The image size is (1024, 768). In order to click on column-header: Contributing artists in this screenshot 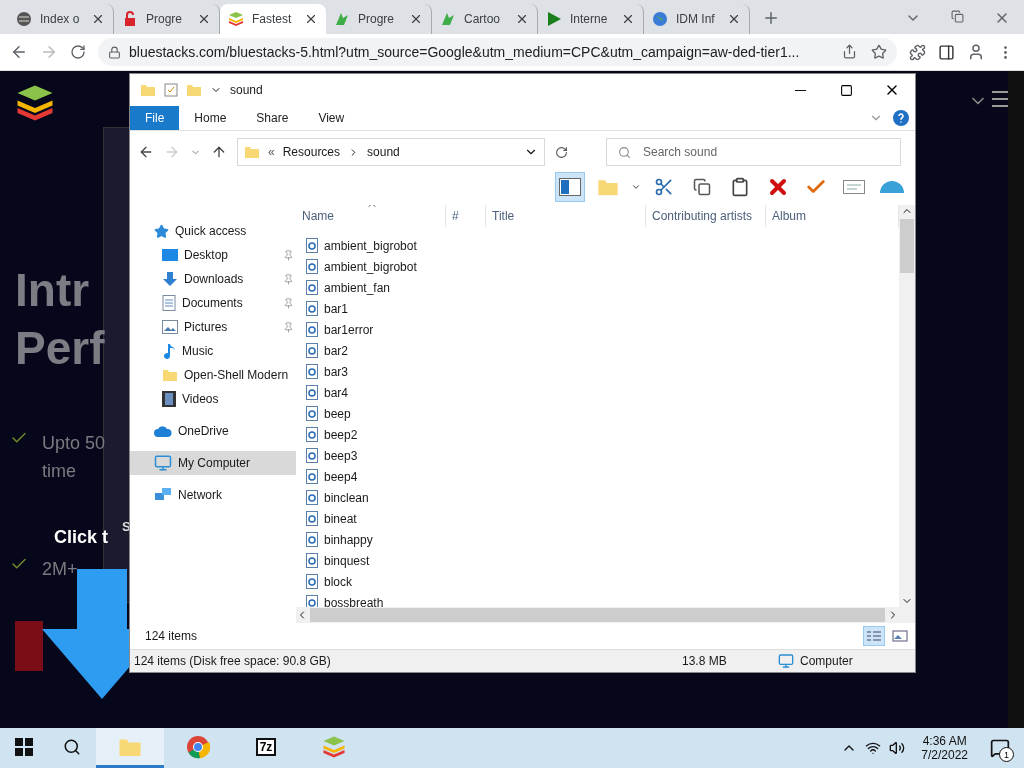, I will do `click(706, 216)`.